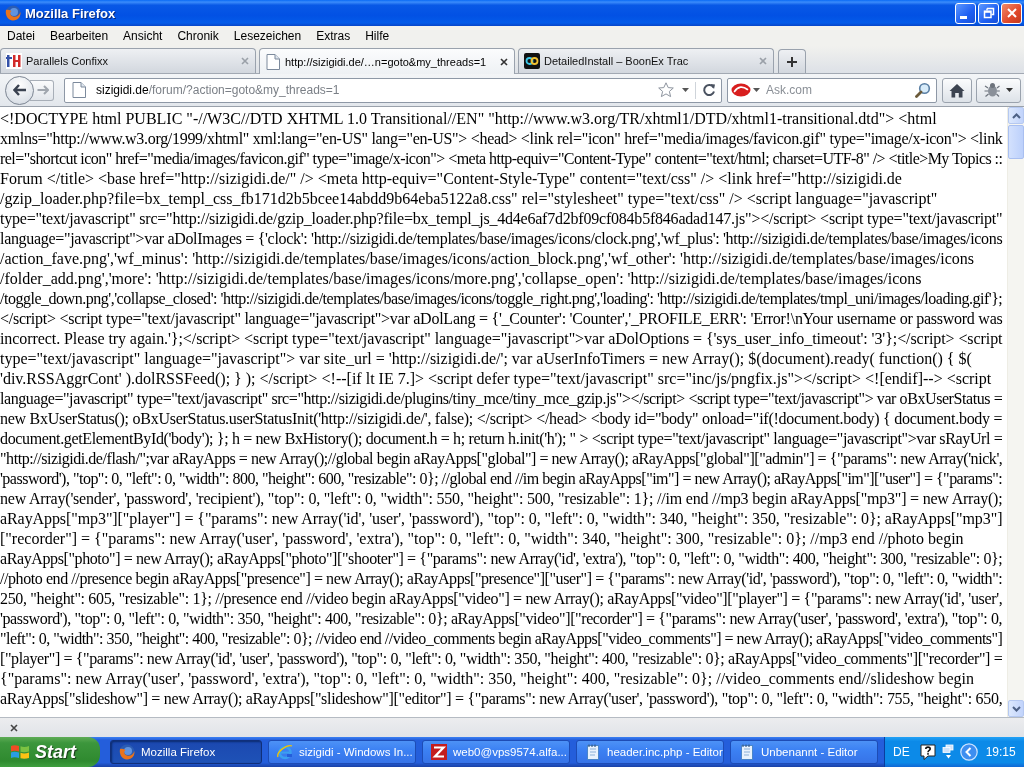 The width and height of the screenshot is (1024, 768). I want to click on bug-icon, so click(992, 90).